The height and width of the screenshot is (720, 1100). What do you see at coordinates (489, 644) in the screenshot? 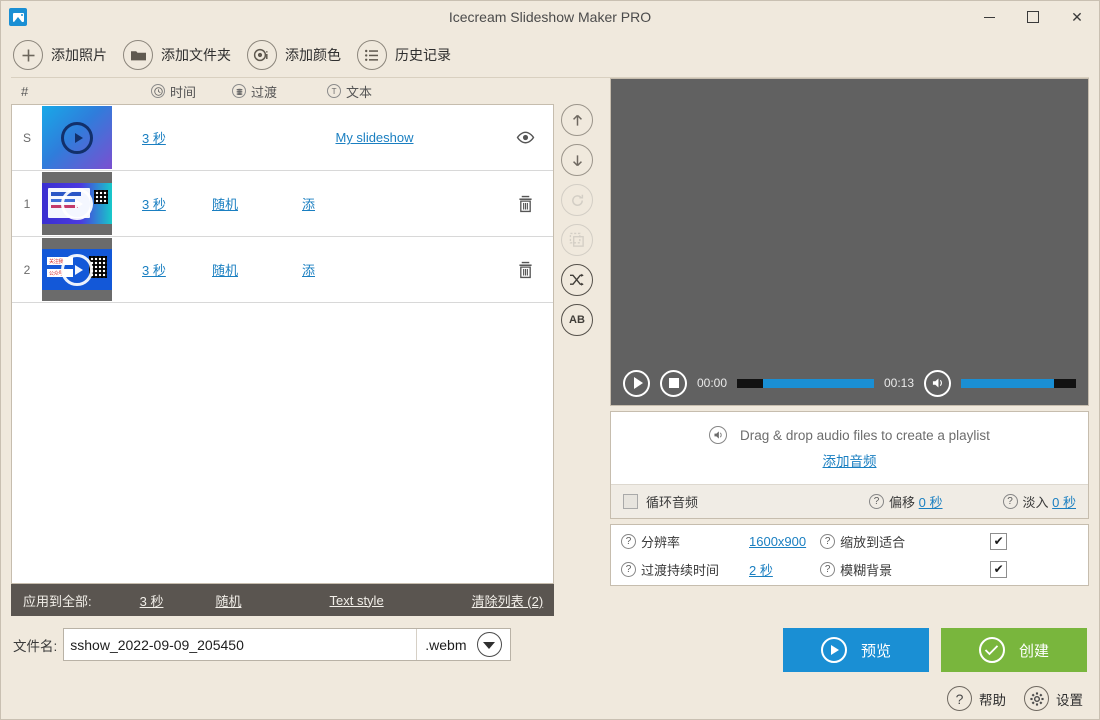
I see `chevron-down-icon` at bounding box center [489, 644].